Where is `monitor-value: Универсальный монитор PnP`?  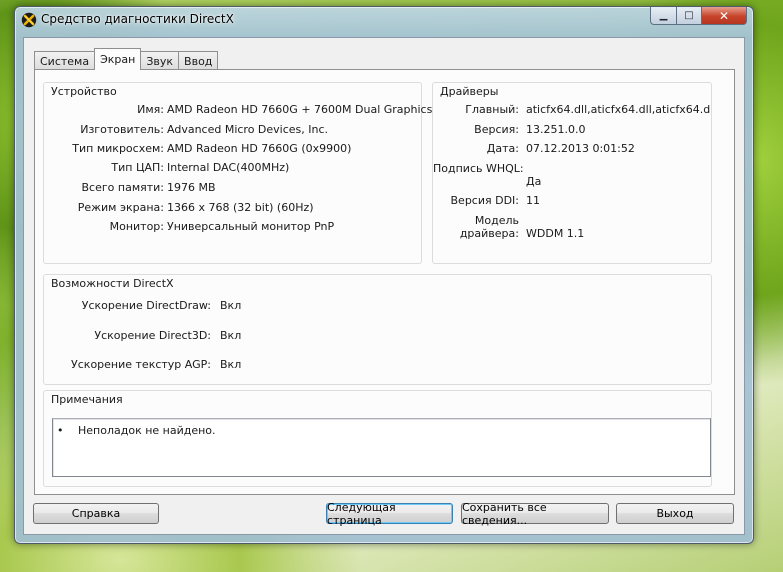
monitor-value: Универсальный монитор PnP is located at coordinates (251, 226).